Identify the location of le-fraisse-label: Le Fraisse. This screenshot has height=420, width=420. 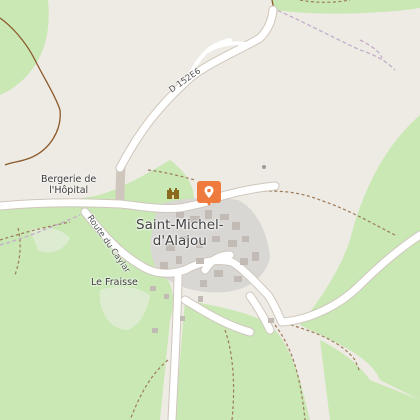
(114, 282).